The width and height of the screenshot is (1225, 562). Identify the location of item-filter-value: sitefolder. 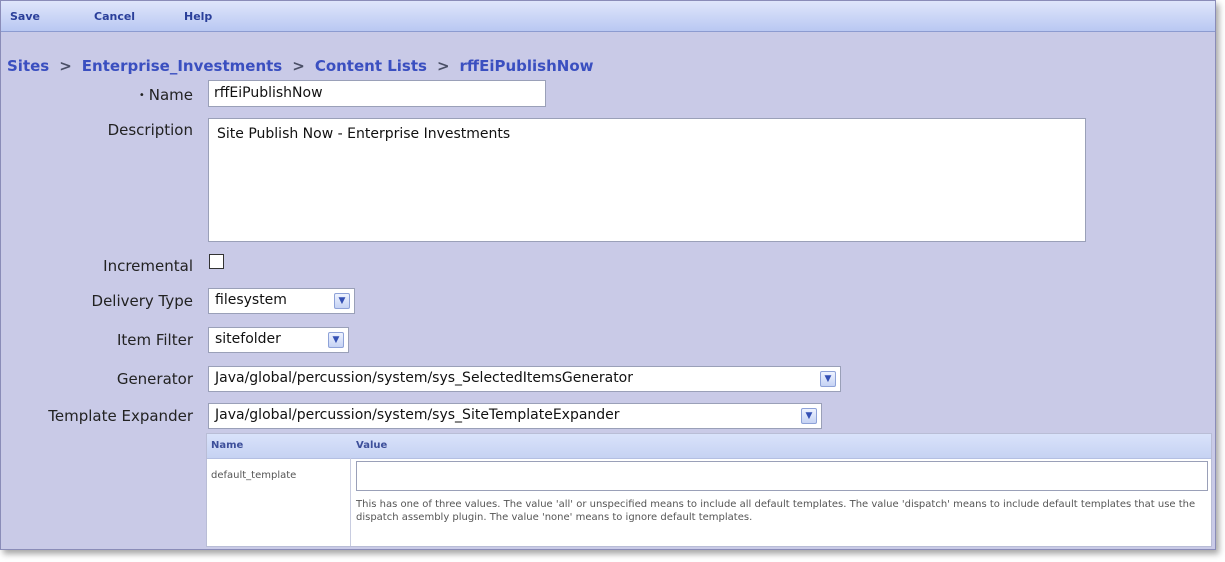
(248, 339).